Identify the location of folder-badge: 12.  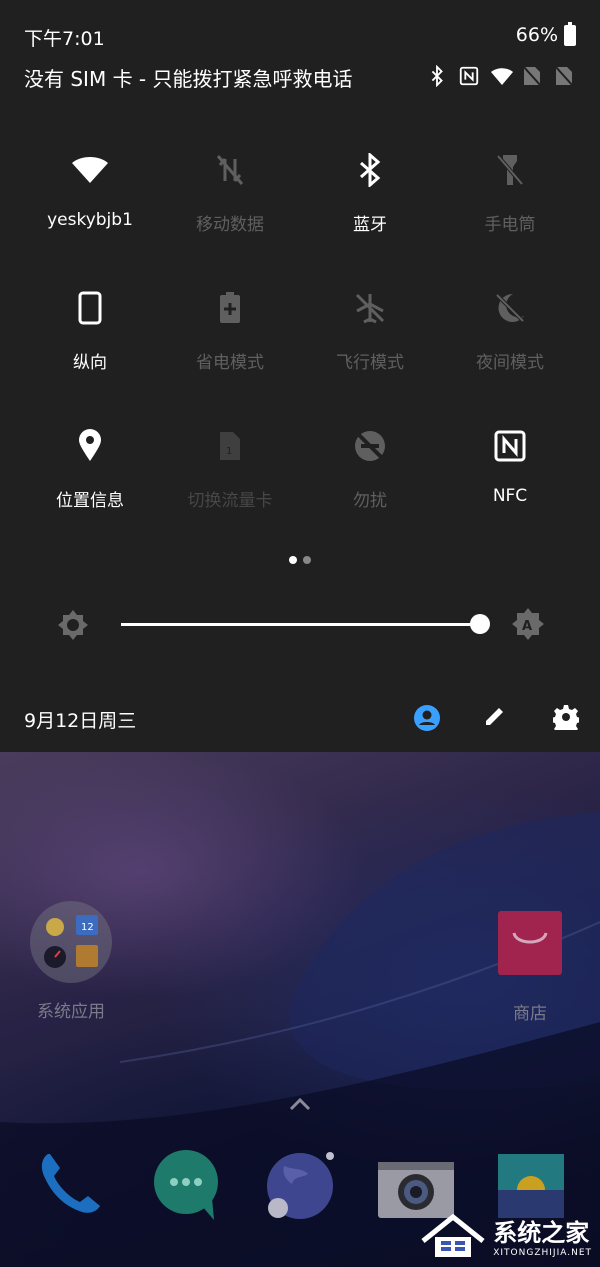
(87, 927).